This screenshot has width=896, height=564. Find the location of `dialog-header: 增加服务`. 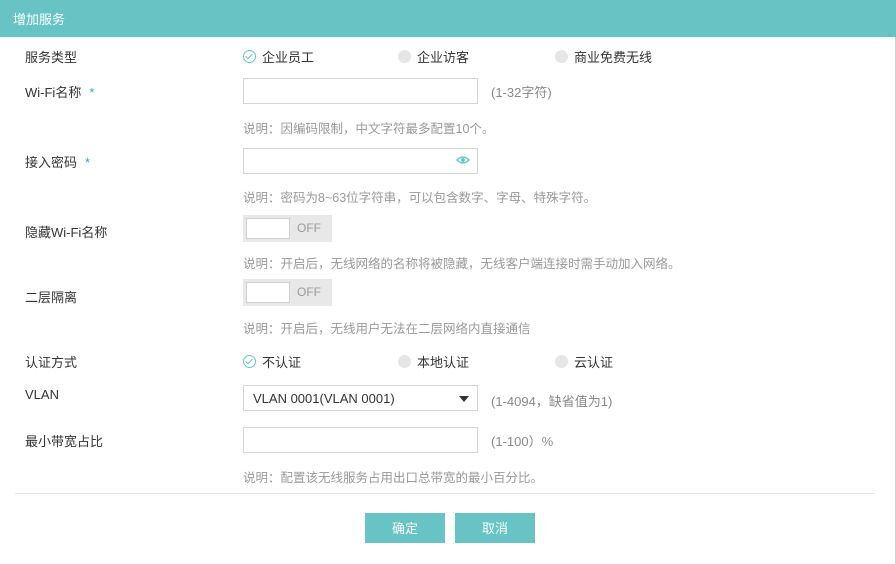

dialog-header: 增加服务 is located at coordinates (448, 18).